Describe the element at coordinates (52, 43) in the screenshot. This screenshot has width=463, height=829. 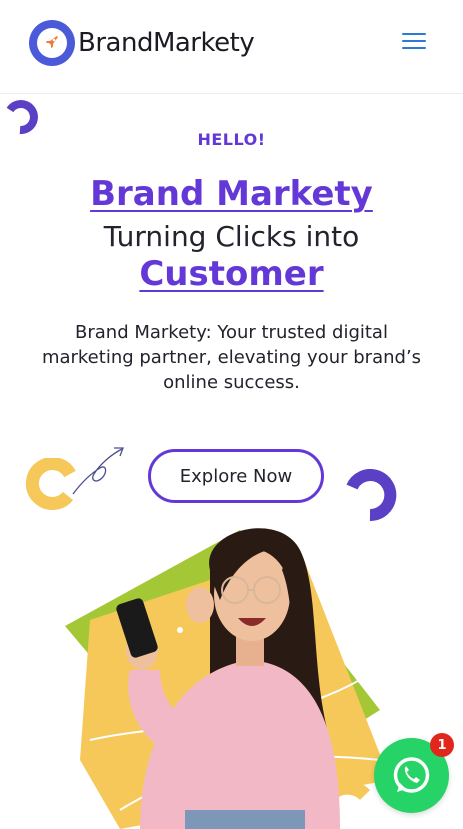
I see `rocket-icon` at that location.